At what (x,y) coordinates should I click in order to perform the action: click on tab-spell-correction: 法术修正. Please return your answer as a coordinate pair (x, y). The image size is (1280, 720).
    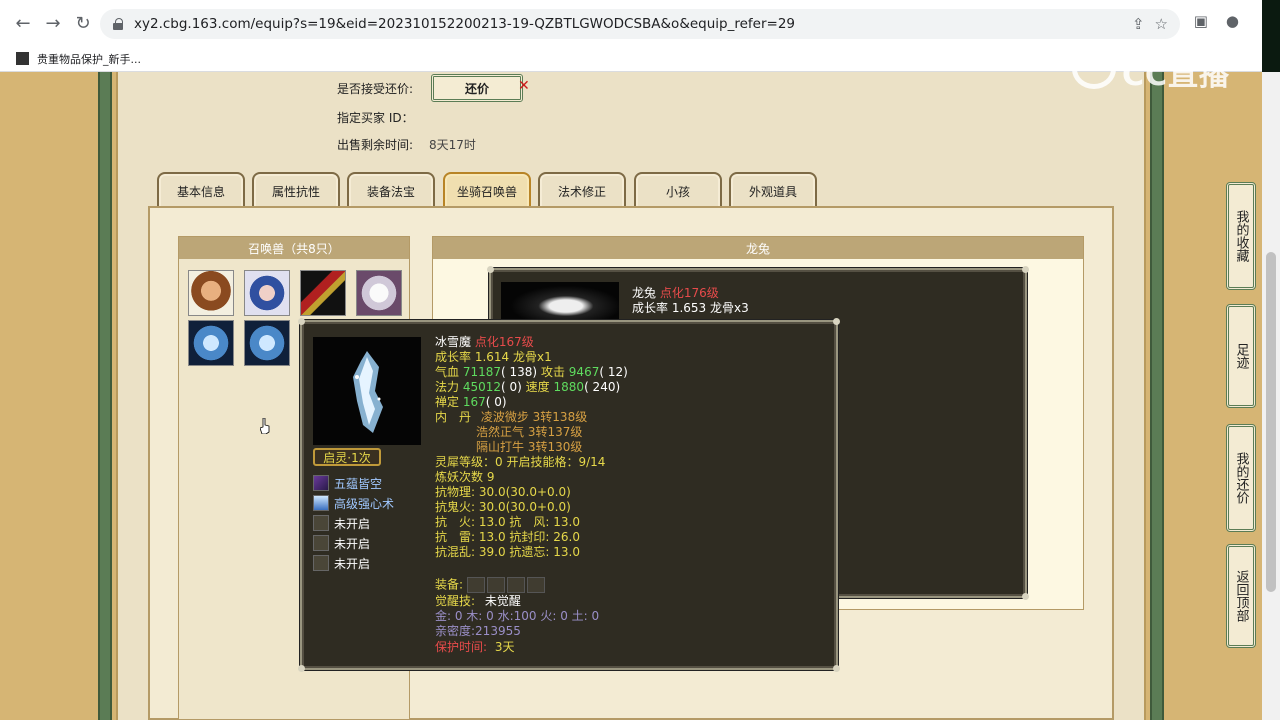
    Looking at the image, I should click on (582, 190).